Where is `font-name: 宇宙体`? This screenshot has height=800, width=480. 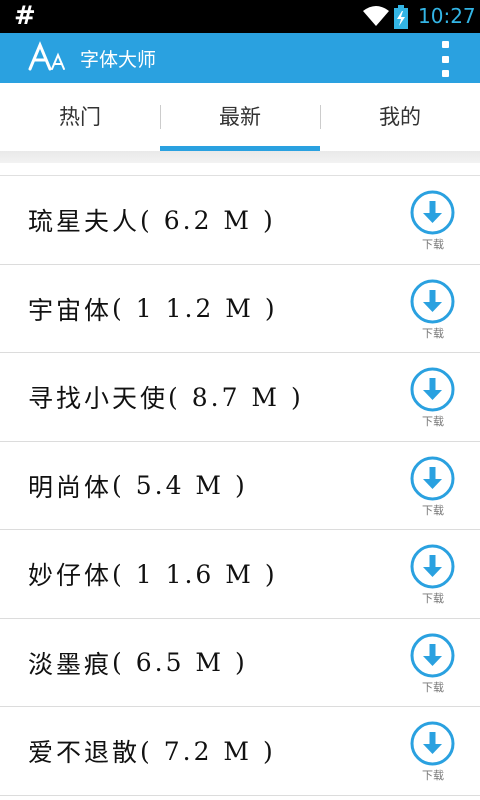
font-name: 宇宙体 is located at coordinates (70, 310).